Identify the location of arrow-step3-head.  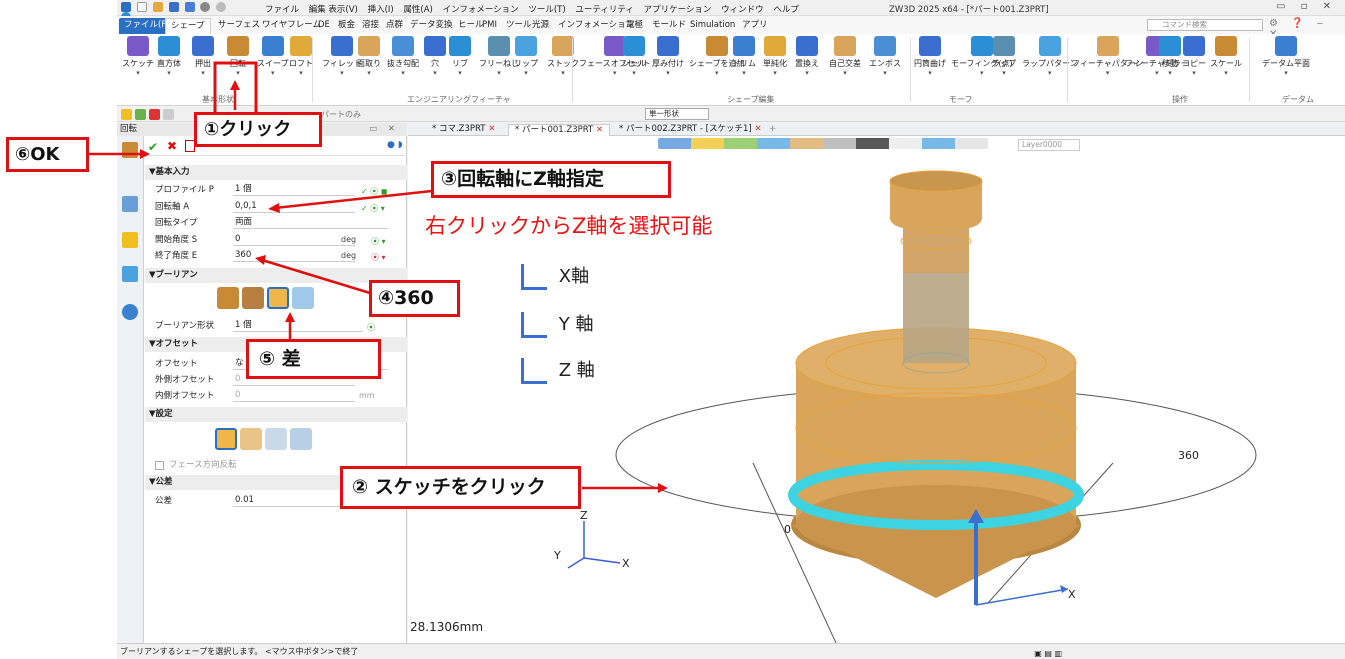
(274, 208).